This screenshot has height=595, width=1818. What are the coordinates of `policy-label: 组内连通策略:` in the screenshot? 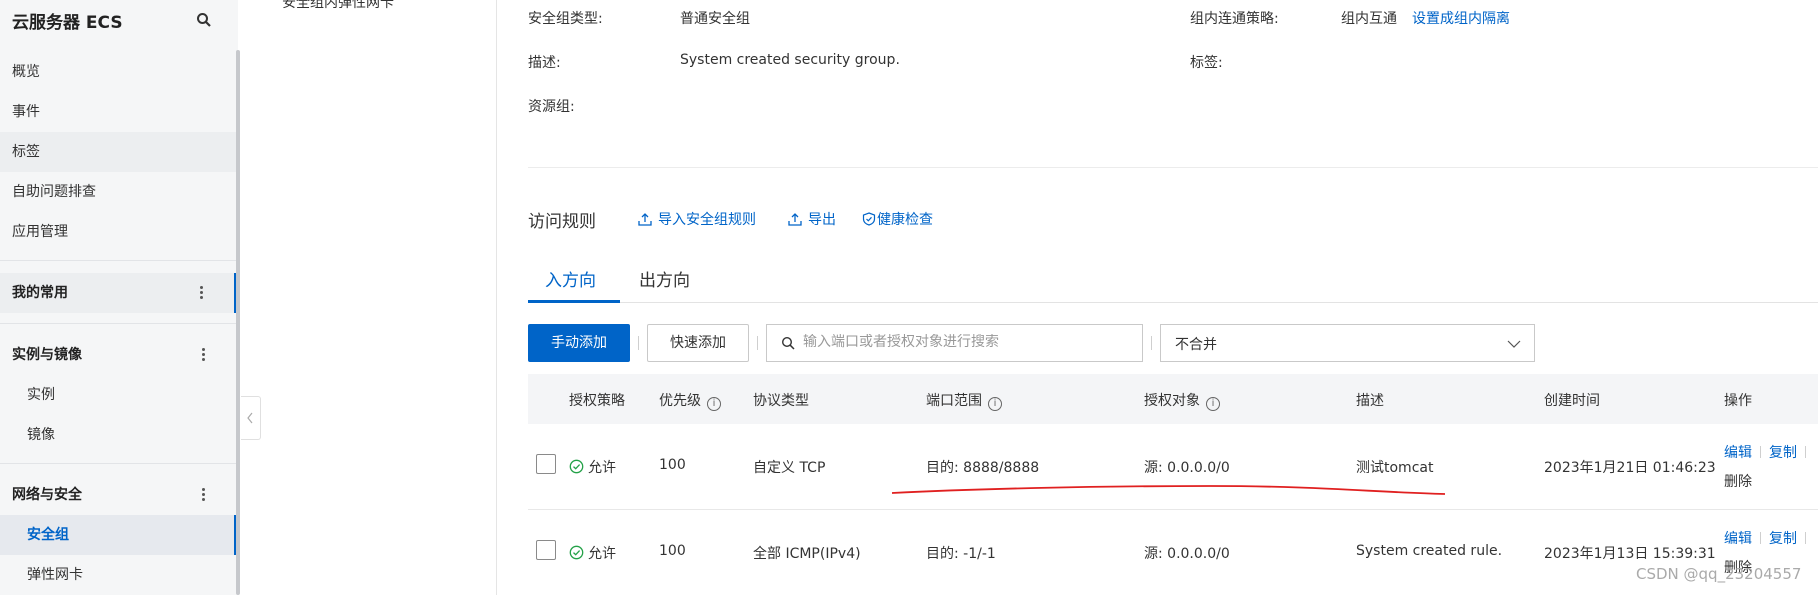 It's located at (1234, 19).